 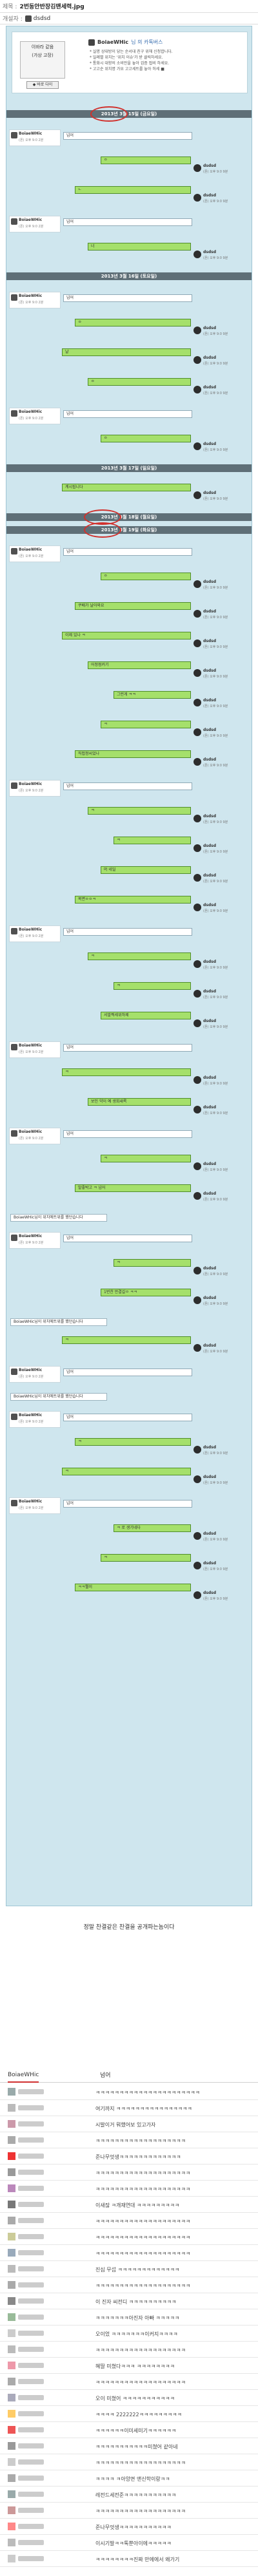 What do you see at coordinates (129, 2108) in the screenshot?
I see `comment-row: 여기까지 ㅋㅋㅋㅋㅋㅋㅋㅋㅋㅋㅋㅋㅋㅋㅋㅋ` at bounding box center [129, 2108].